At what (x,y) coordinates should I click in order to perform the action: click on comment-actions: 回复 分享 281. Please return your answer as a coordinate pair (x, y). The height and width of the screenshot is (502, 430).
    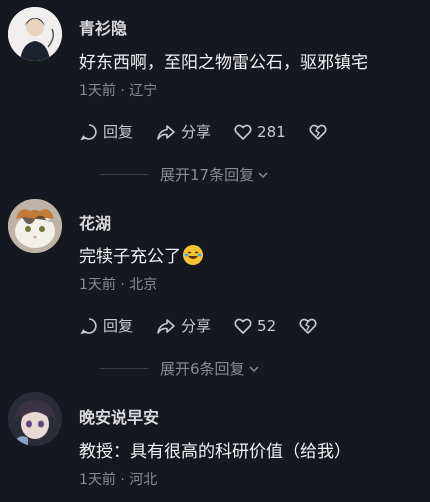
    Looking at the image, I should click on (216, 131).